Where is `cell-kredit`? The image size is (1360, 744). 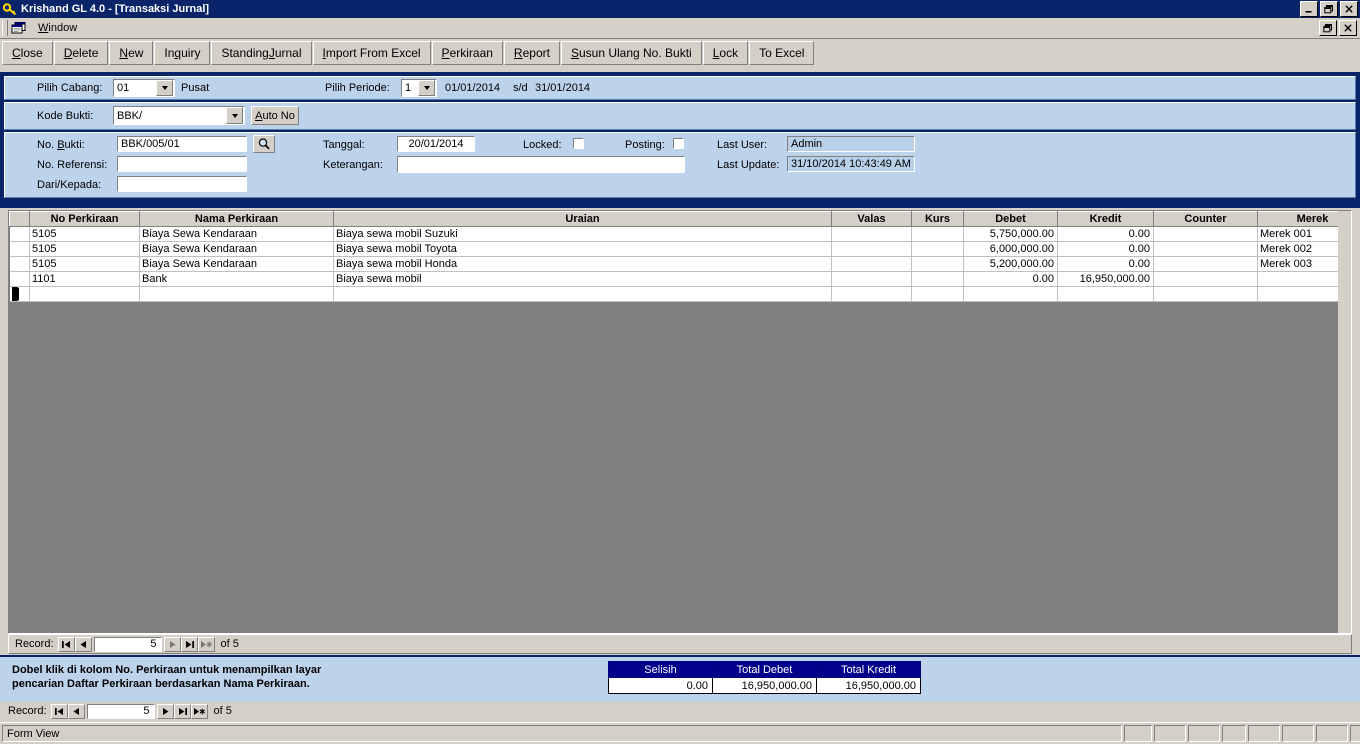
cell-kredit is located at coordinates (1105, 294).